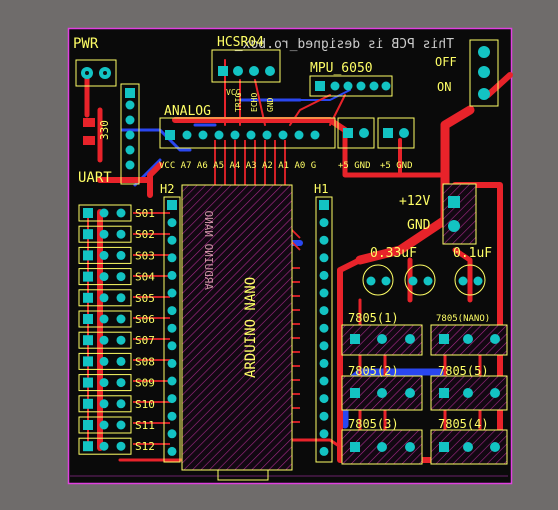  What do you see at coordinates (145, 425) in the screenshot?
I see `servo-label: S11` at bounding box center [145, 425].